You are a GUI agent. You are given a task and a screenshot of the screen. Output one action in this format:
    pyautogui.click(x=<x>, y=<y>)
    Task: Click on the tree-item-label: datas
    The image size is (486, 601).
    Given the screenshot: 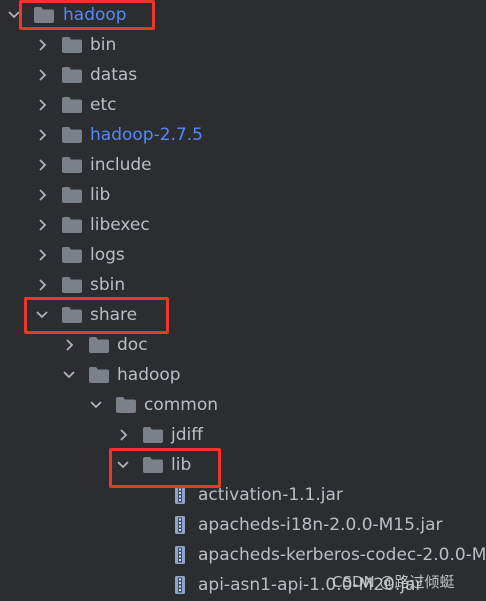 What is the action you would take?
    pyautogui.click(x=114, y=75)
    